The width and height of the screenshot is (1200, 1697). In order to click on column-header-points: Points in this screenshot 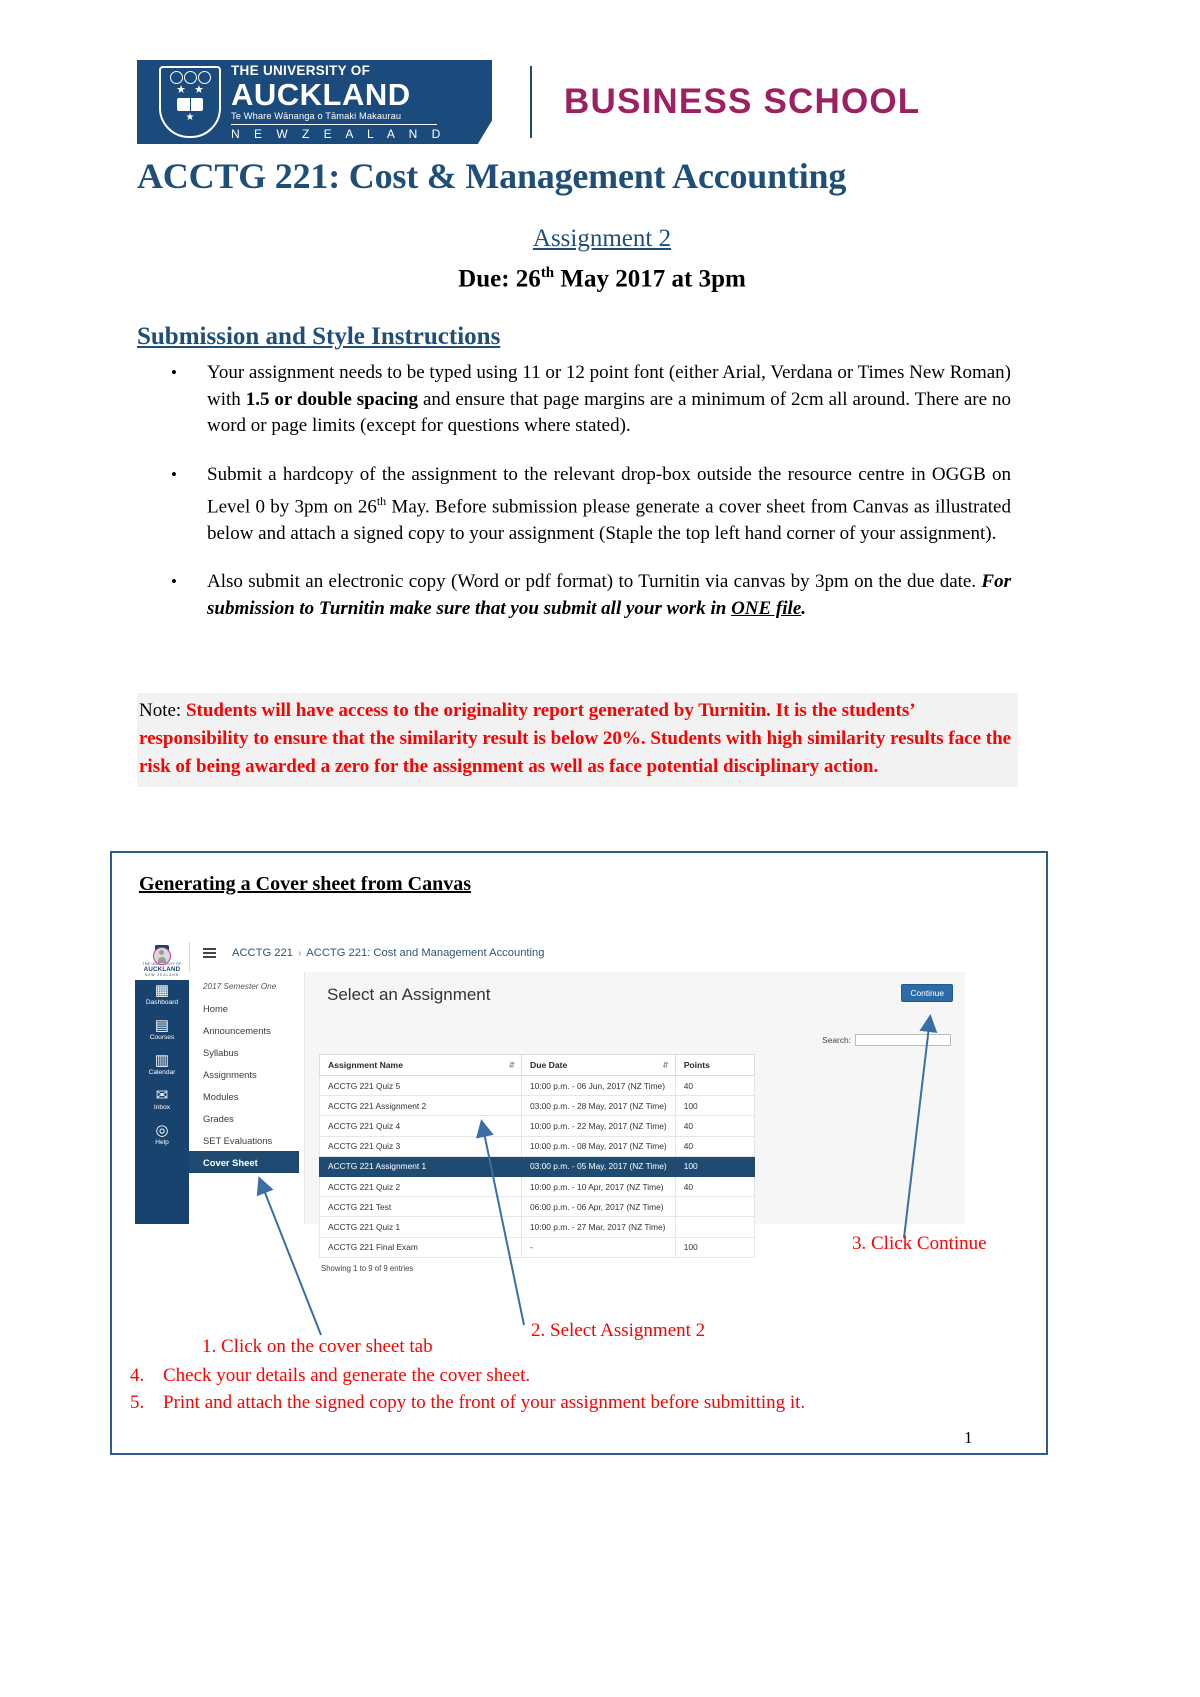, I will do `click(714, 1065)`.